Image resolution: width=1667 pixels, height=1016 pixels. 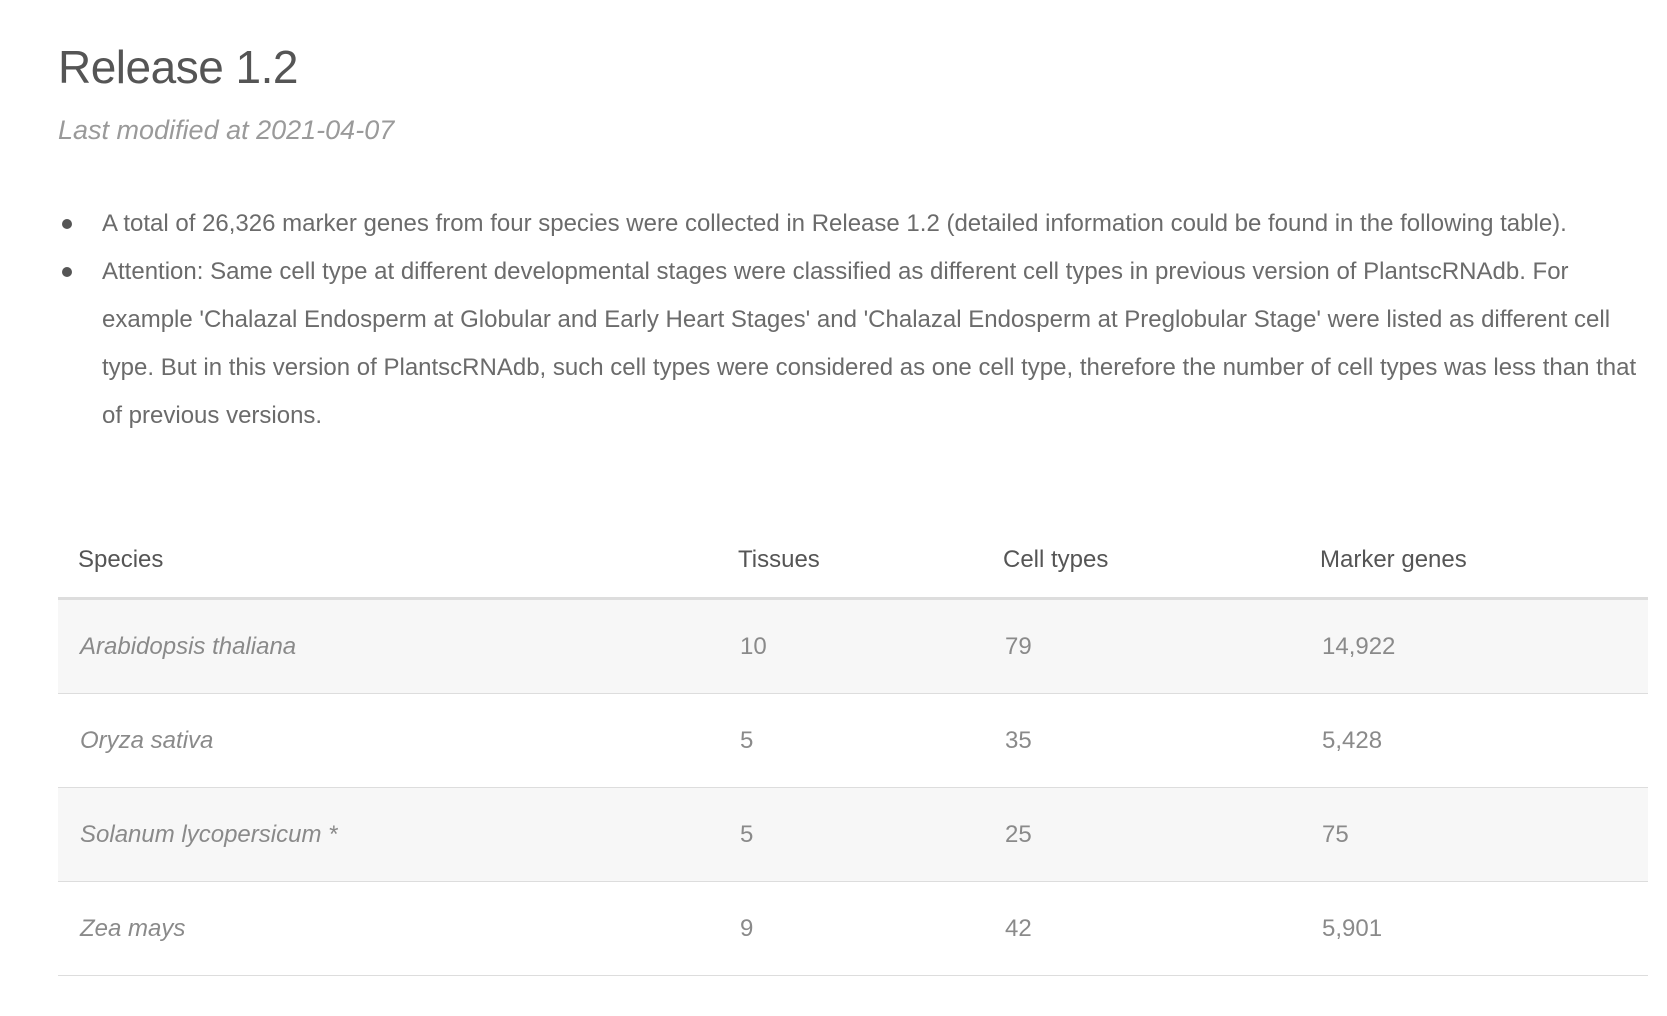 I want to click on species-cell: Arabidopsis thaliana, so click(x=388, y=646).